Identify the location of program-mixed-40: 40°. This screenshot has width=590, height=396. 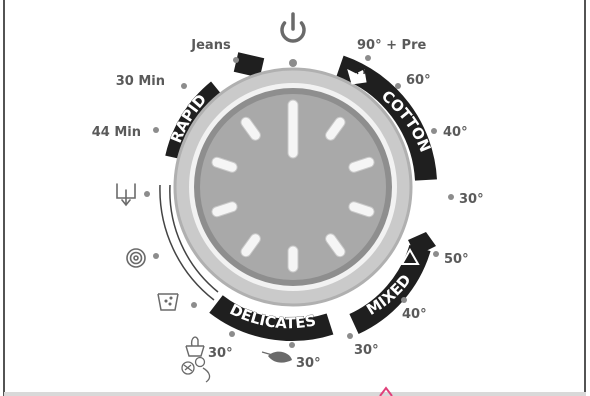
(414, 314).